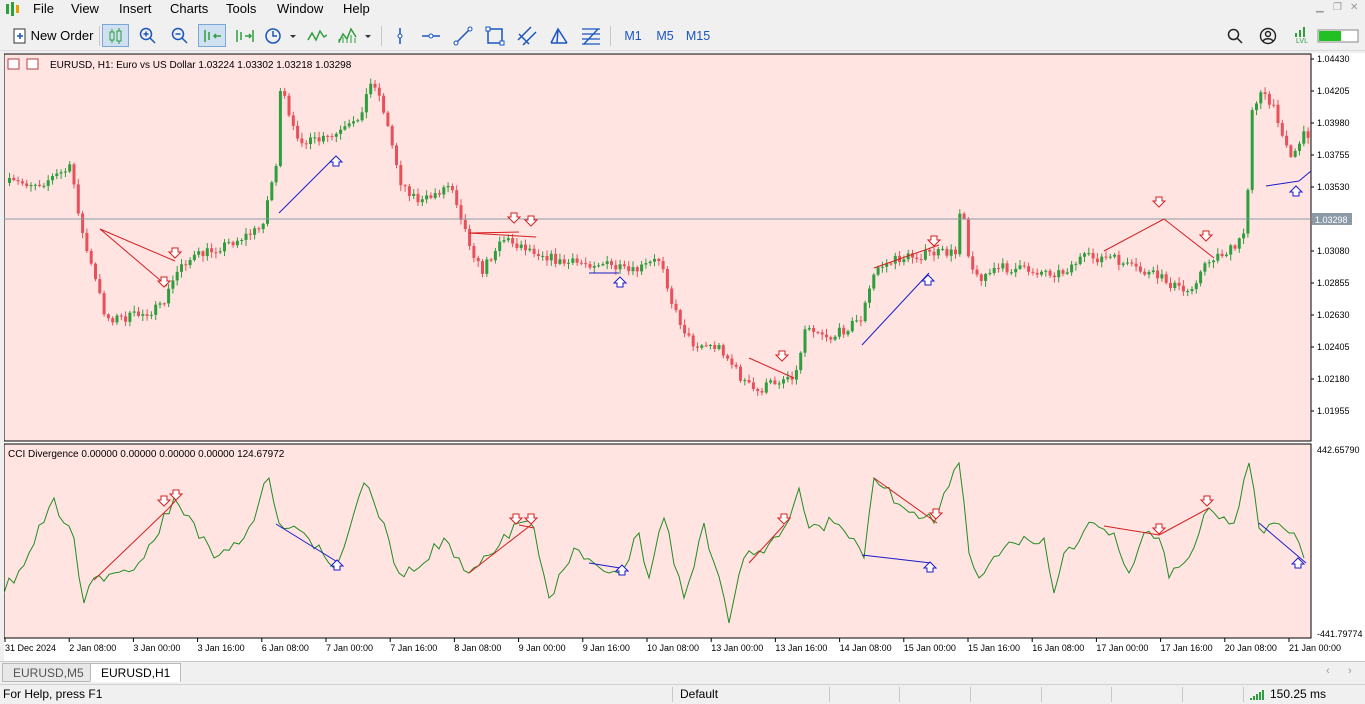 The width and height of the screenshot is (1365, 704). What do you see at coordinates (1268, 35) in the screenshot?
I see `account-button` at bounding box center [1268, 35].